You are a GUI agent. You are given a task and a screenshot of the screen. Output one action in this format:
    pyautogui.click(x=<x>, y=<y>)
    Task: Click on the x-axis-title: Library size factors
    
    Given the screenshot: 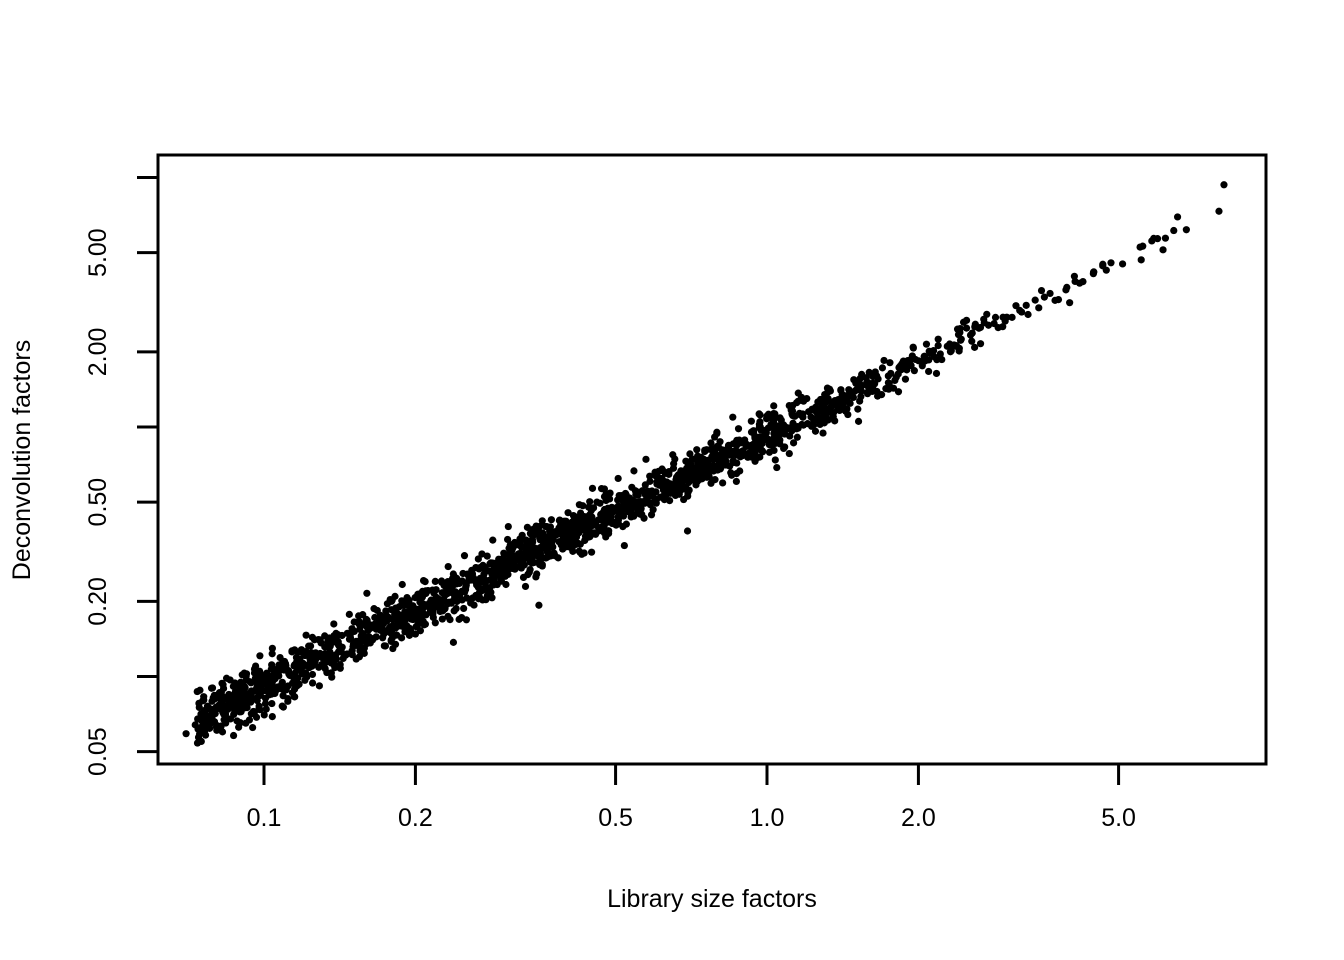 What is the action you would take?
    pyautogui.click(x=712, y=899)
    